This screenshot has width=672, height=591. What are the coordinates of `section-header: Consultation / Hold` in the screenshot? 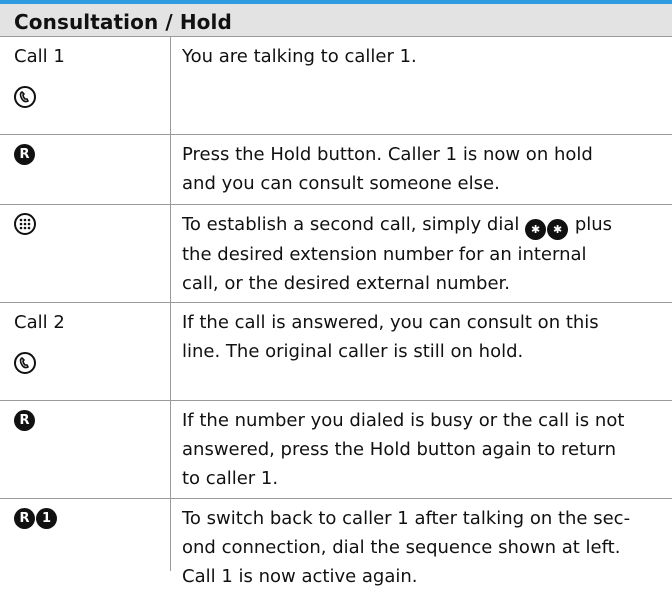 It's located at (336, 18).